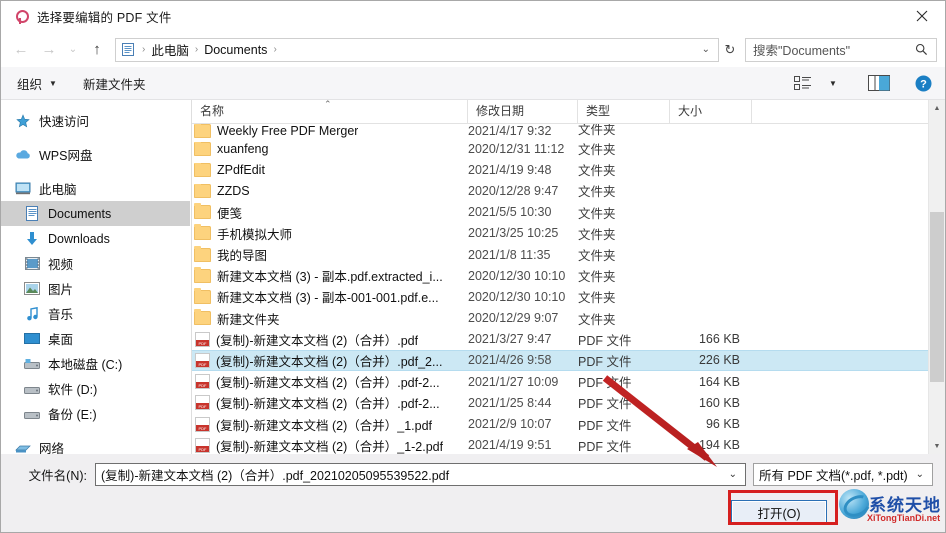 This screenshot has width=946, height=533. Describe the element at coordinates (170, 49) in the screenshot. I see `breadcrumb-this-pc: 此电脑` at that location.